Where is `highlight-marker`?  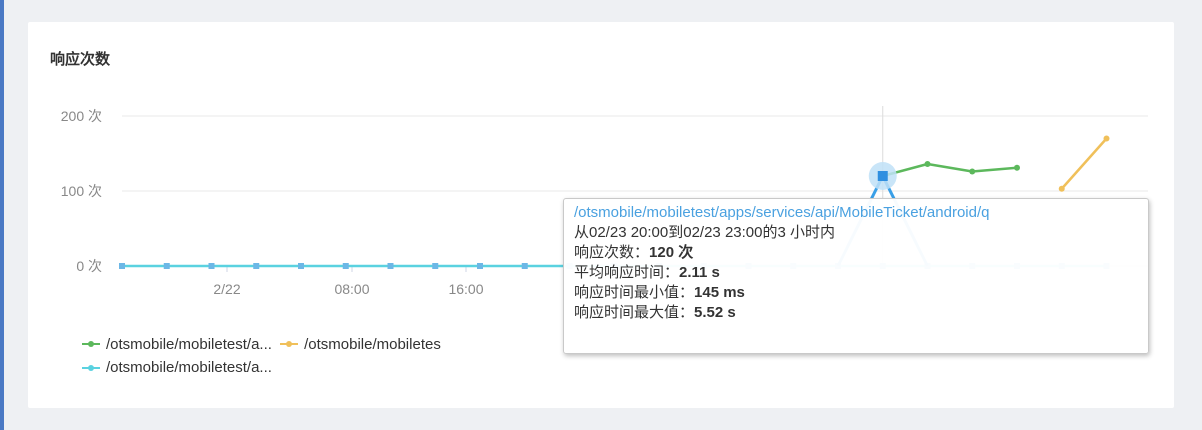
highlight-marker is located at coordinates (882, 176).